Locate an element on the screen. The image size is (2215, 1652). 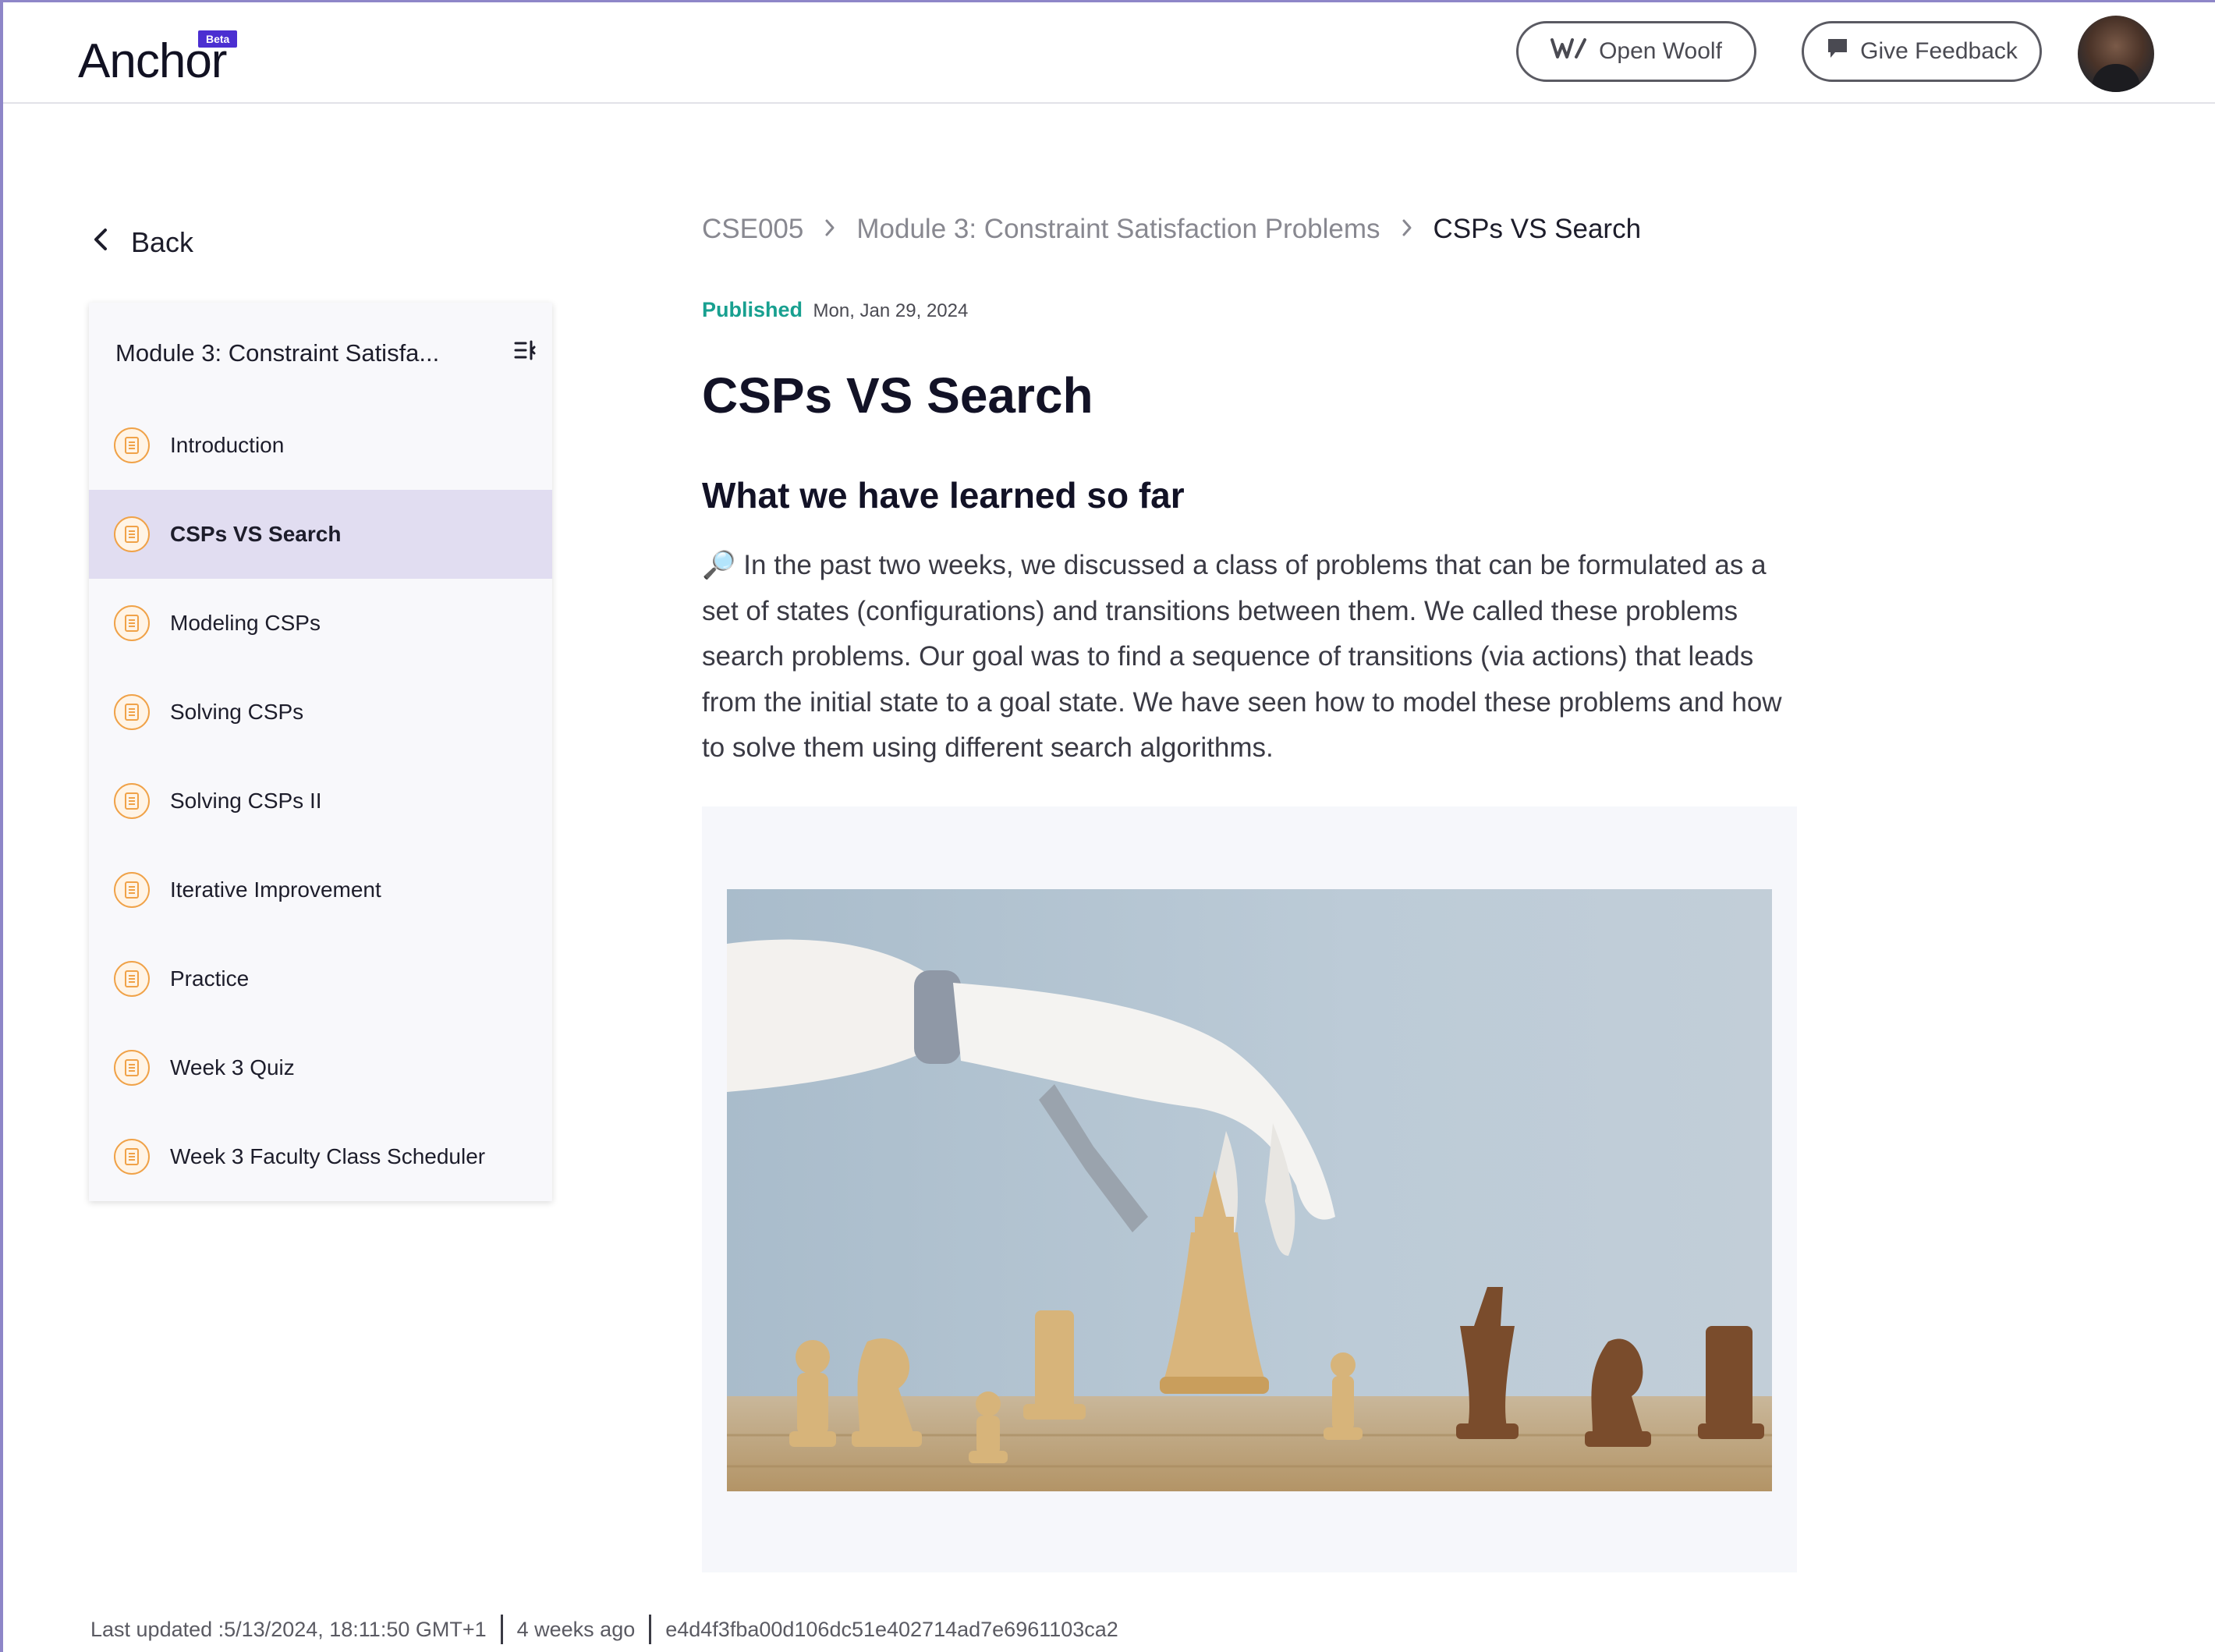
sidebar-item-label: Iterative Improvement is located at coordinates (275, 889).